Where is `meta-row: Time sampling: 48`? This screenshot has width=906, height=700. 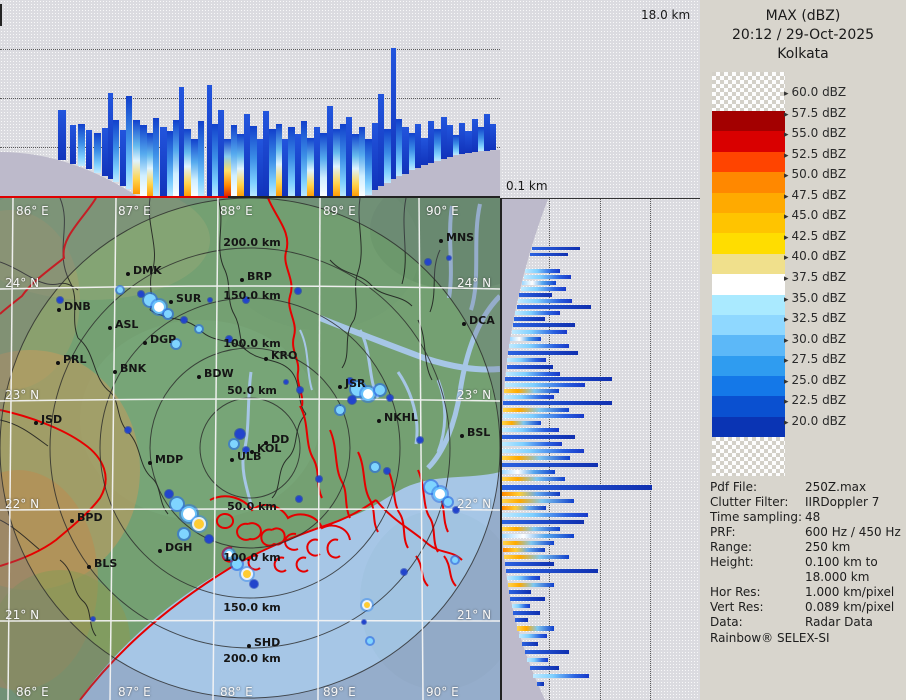
meta-row: Time sampling: 48 is located at coordinates (806, 517).